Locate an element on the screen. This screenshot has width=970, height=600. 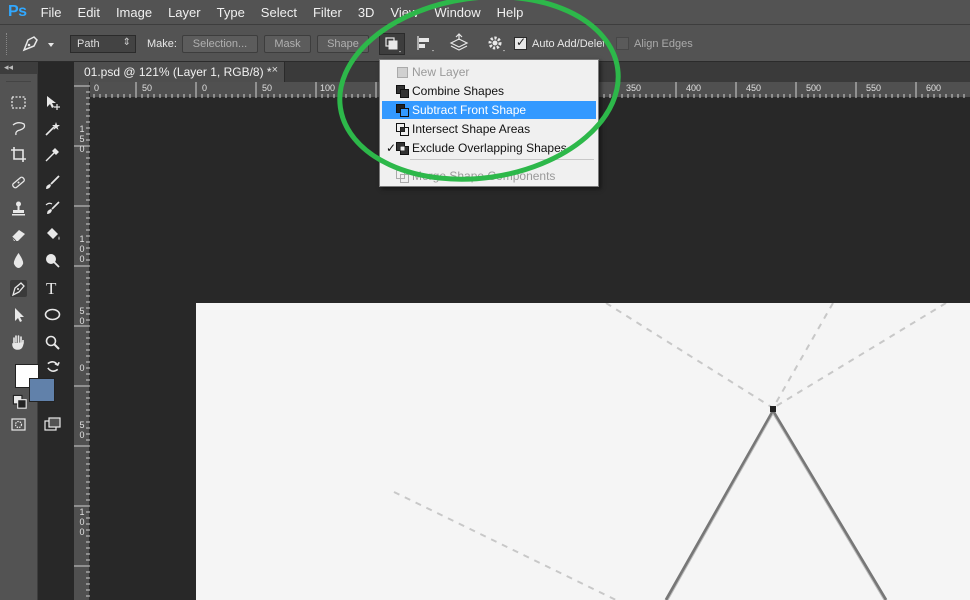
quick-mask-icon is located at coordinates (18, 424).